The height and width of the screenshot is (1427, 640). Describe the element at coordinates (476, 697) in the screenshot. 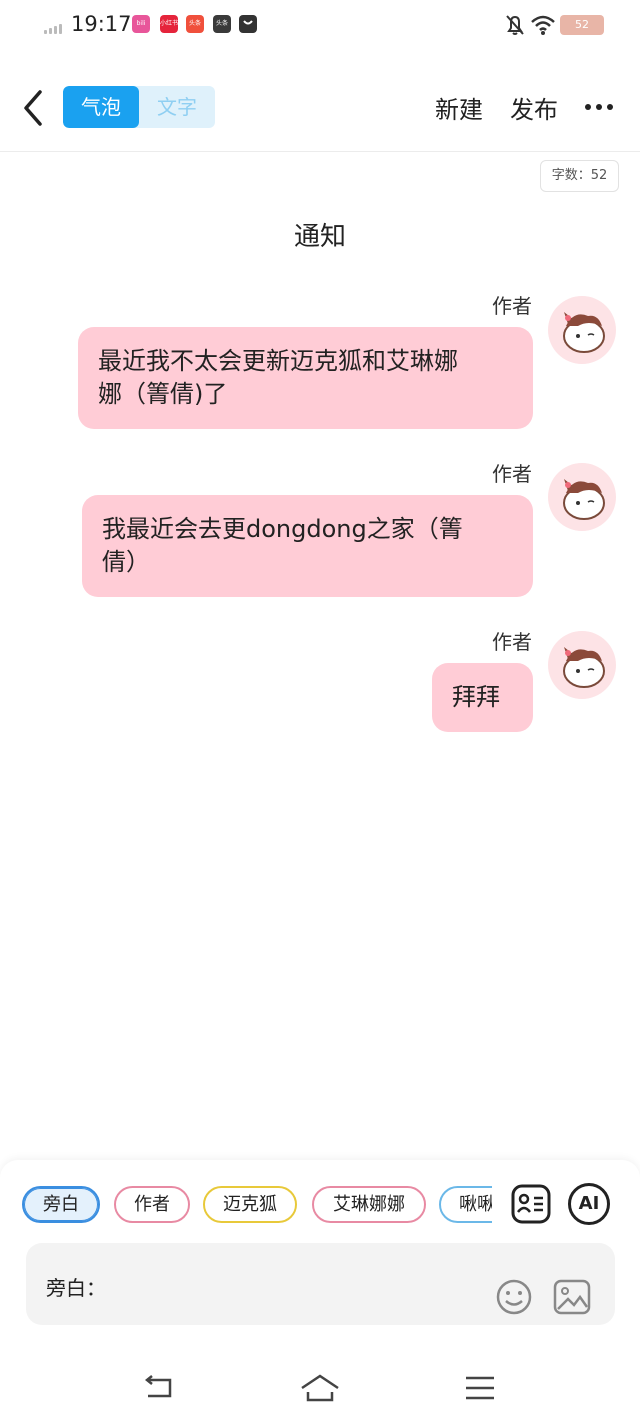

I see `message-text-line: 拜拜` at that location.